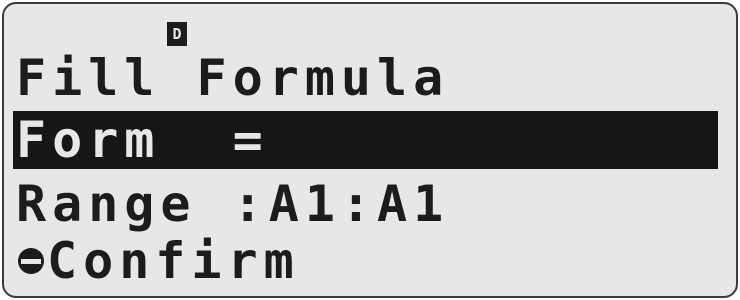 This screenshot has width=740, height=300. What do you see at coordinates (142, 140) in the screenshot?
I see `form-row-text: Form =` at bounding box center [142, 140].